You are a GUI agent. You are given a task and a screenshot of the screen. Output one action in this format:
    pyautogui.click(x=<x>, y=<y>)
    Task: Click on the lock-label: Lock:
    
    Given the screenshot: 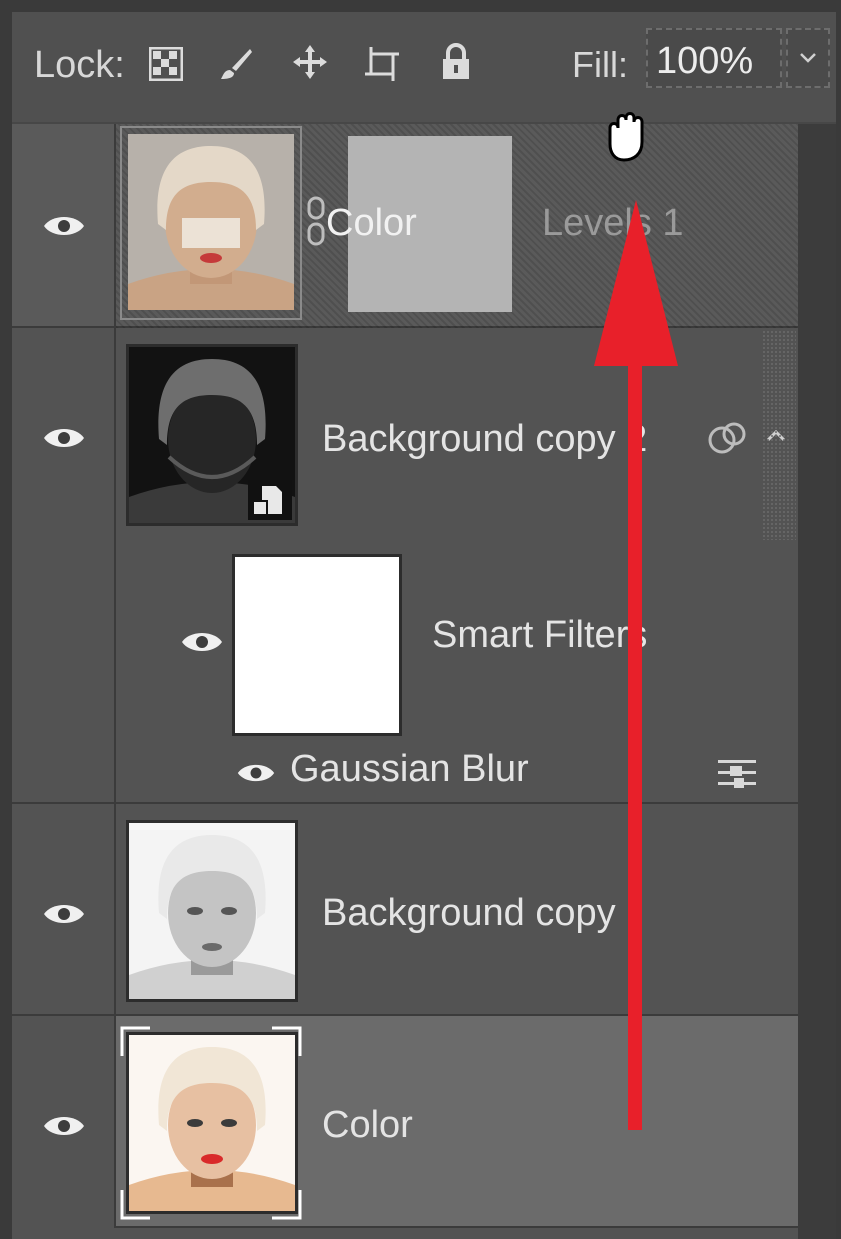 What is the action you would take?
    pyautogui.click(x=79, y=65)
    